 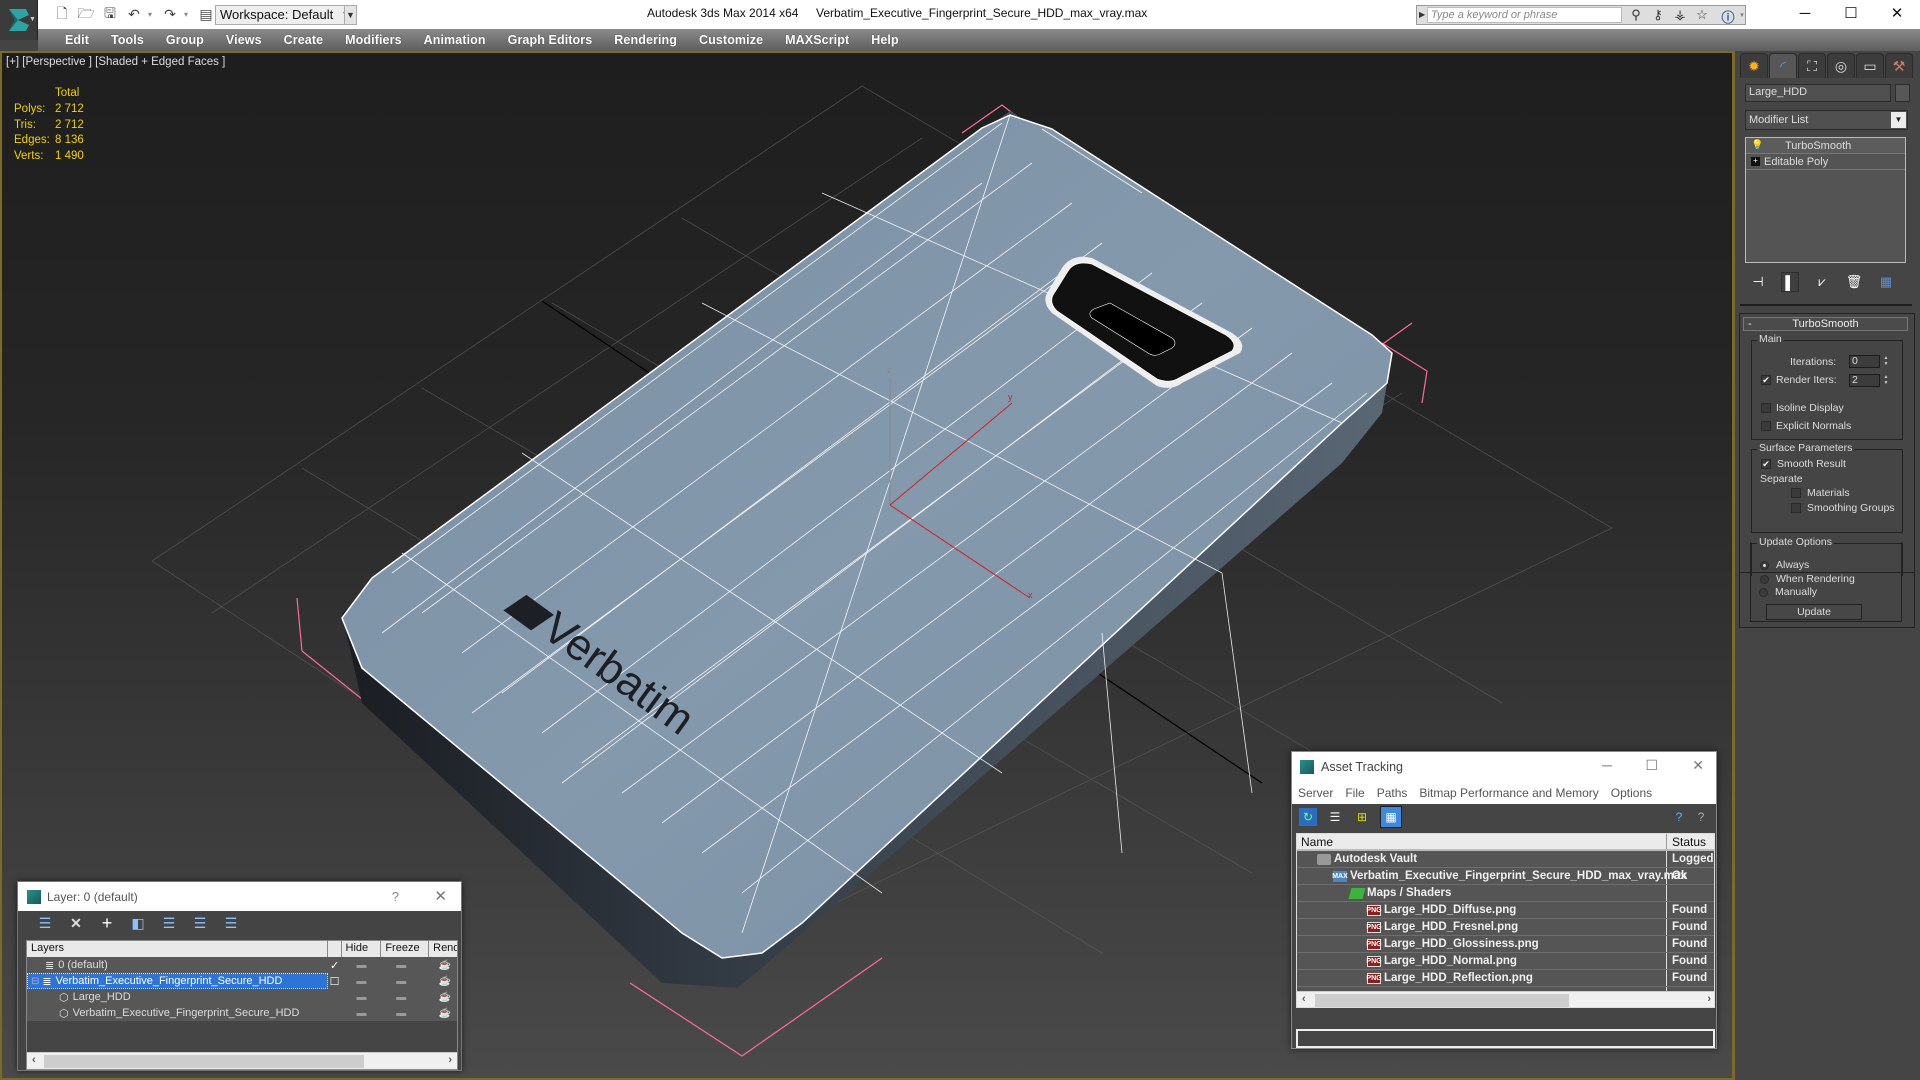 I want to click on application-menu-button: ▼, so click(x=19, y=20).